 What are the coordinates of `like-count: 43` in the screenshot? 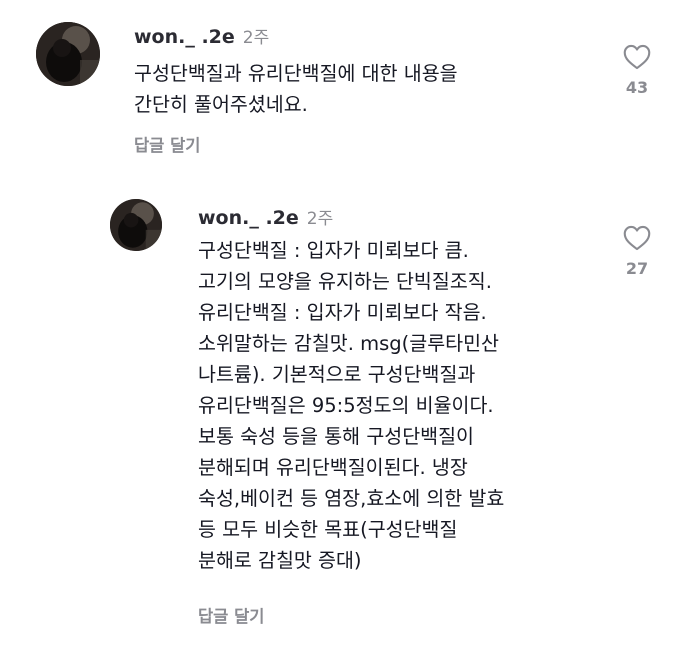 It's located at (637, 87).